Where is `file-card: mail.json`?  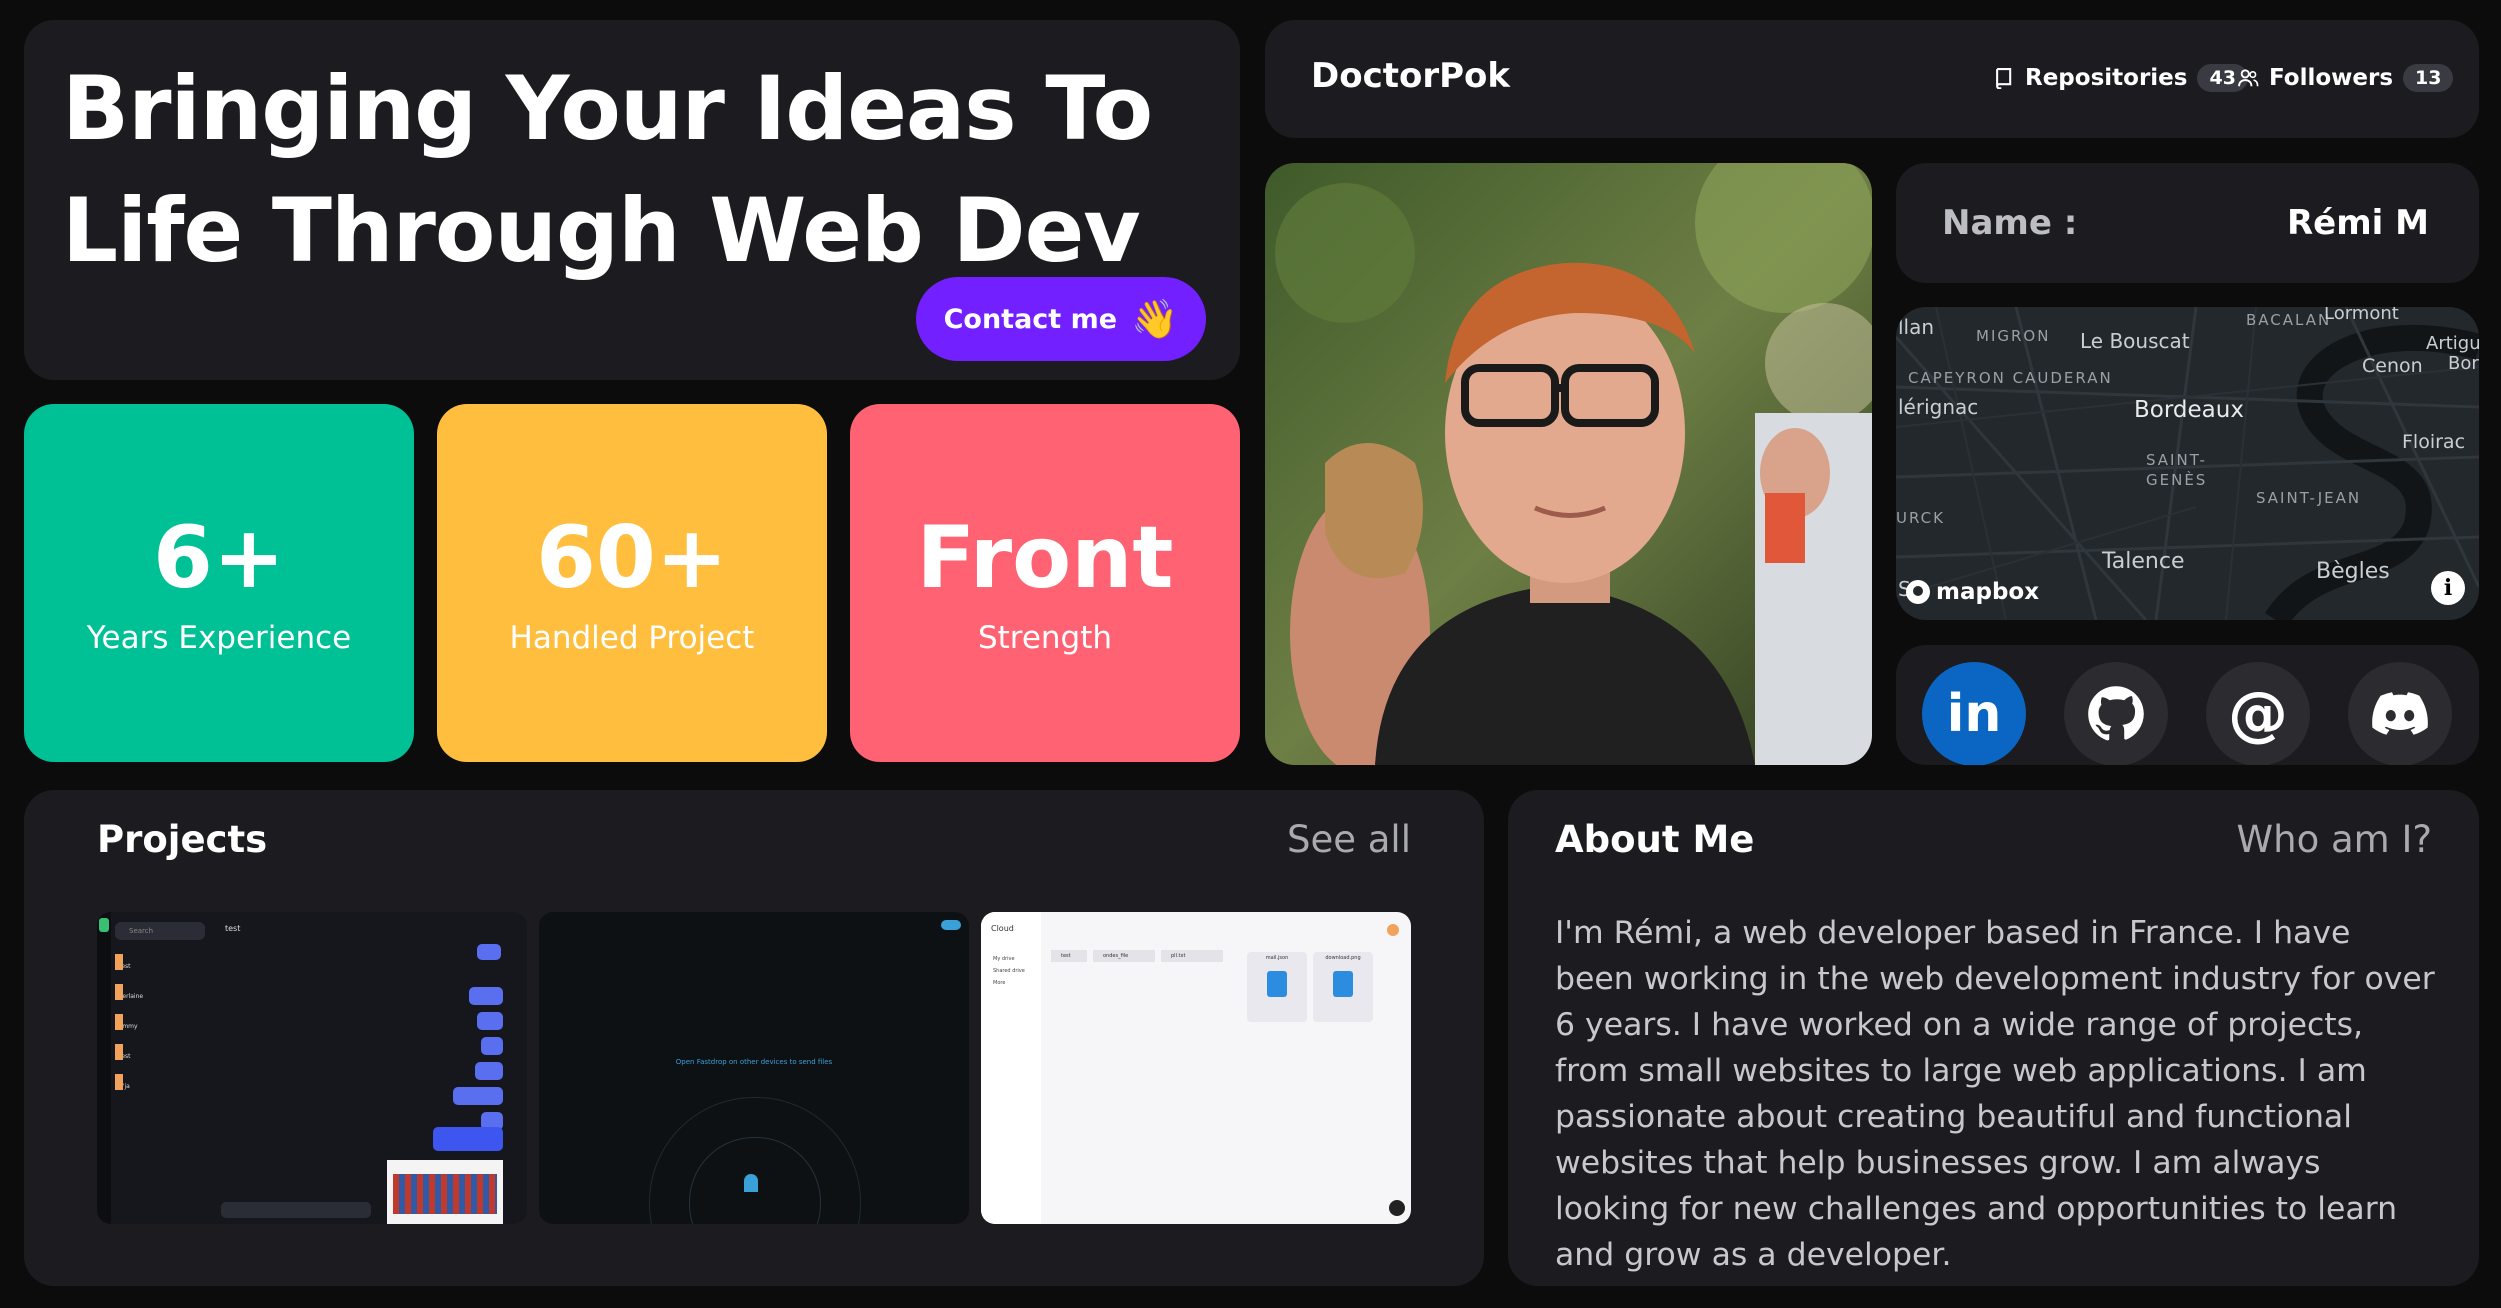
file-card: mail.json is located at coordinates (1277, 987).